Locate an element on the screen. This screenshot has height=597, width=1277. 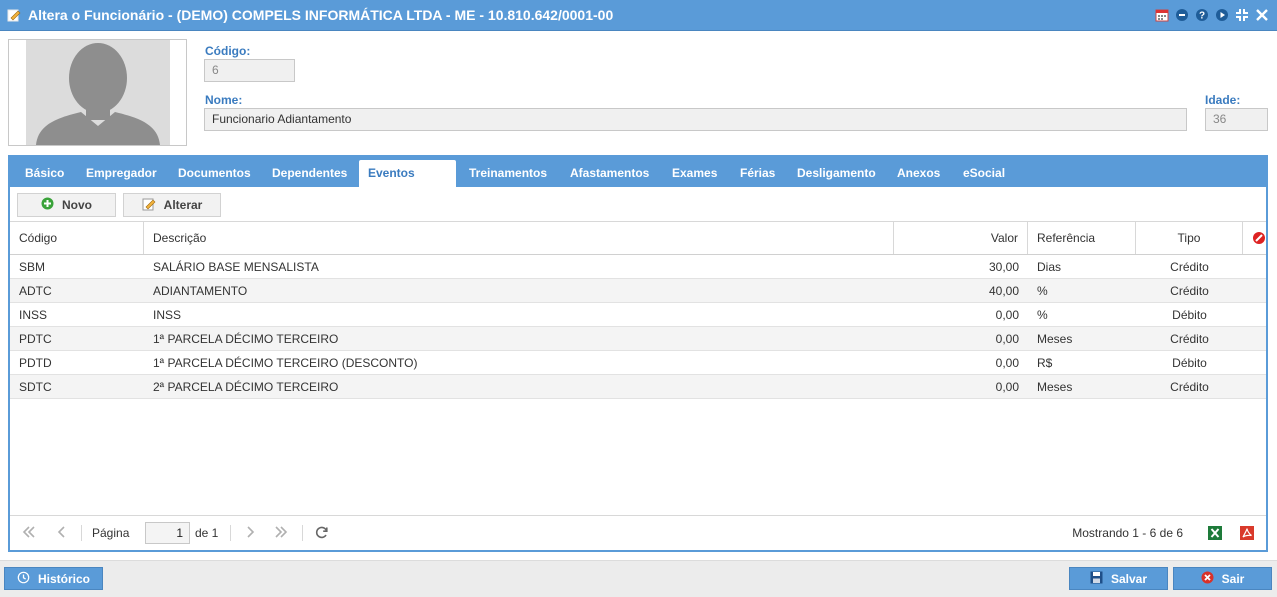
excel-export-icon is located at coordinates (1215, 534).